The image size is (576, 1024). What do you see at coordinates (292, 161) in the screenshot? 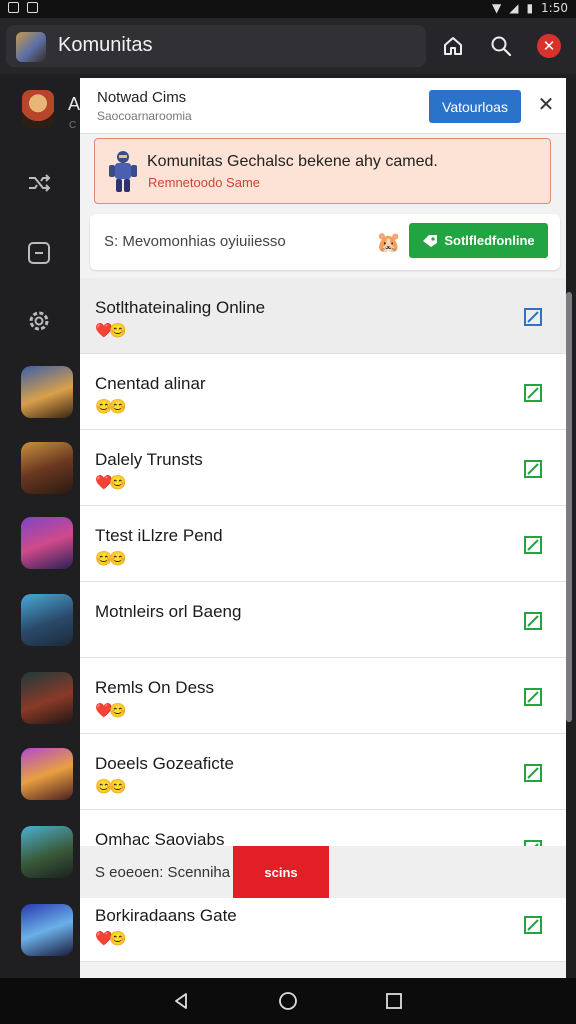
I see `alert-title: Komunitas Gechalsc bekene ahy camed.` at bounding box center [292, 161].